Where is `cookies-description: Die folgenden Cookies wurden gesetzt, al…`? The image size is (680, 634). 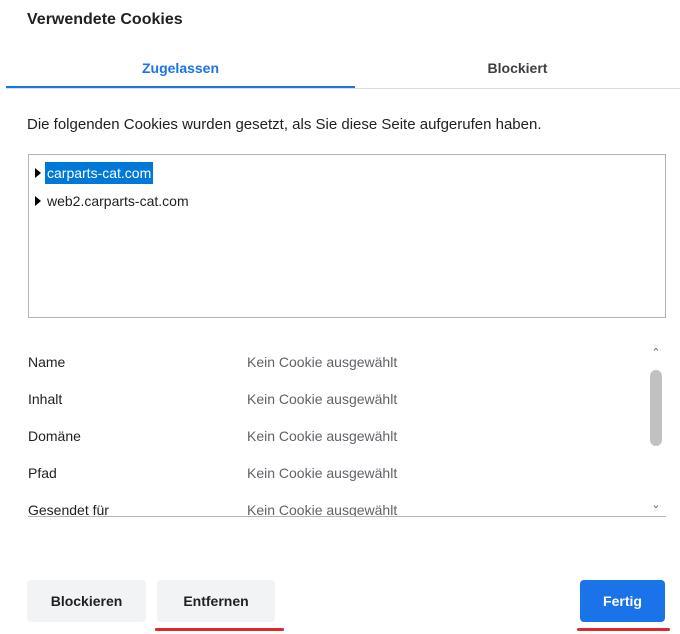 cookies-description: Die folgenden Cookies wurden gesetzt, al… is located at coordinates (284, 124).